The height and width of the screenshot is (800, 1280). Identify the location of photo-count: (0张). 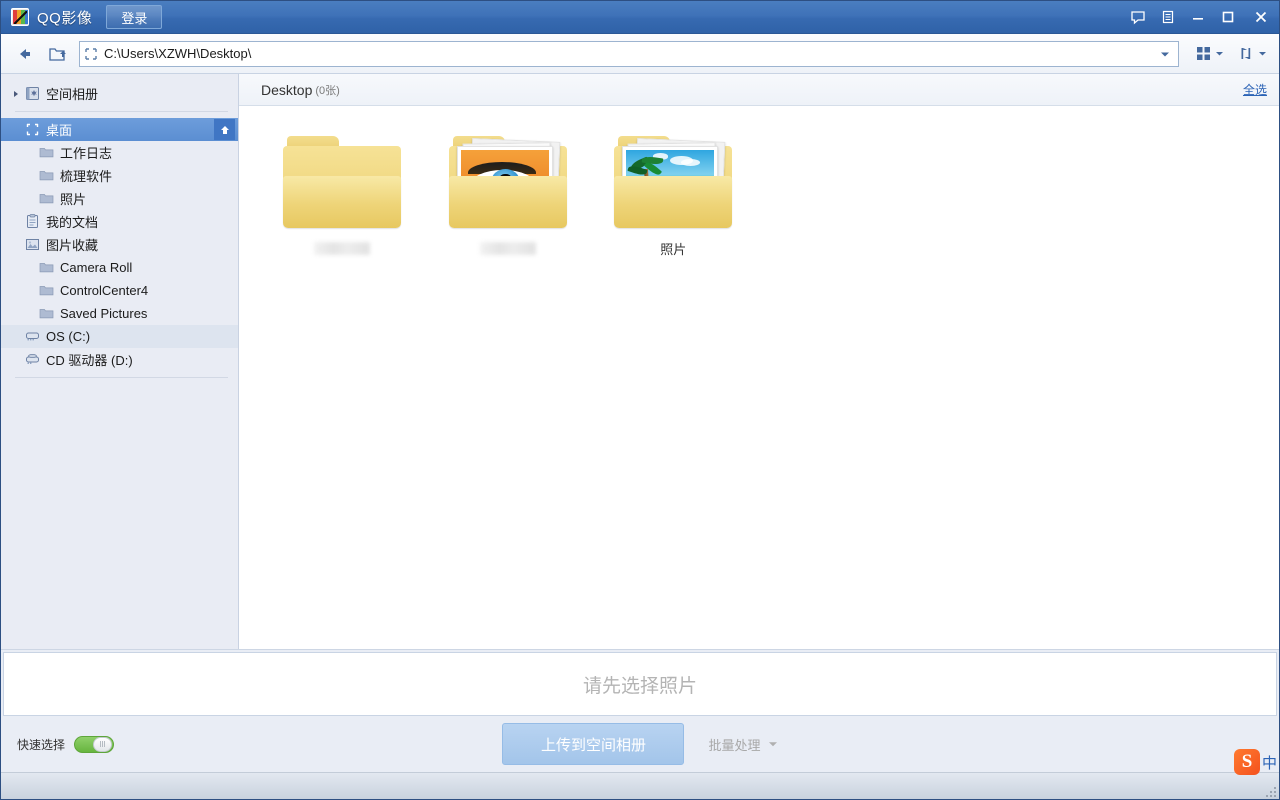
(327, 90).